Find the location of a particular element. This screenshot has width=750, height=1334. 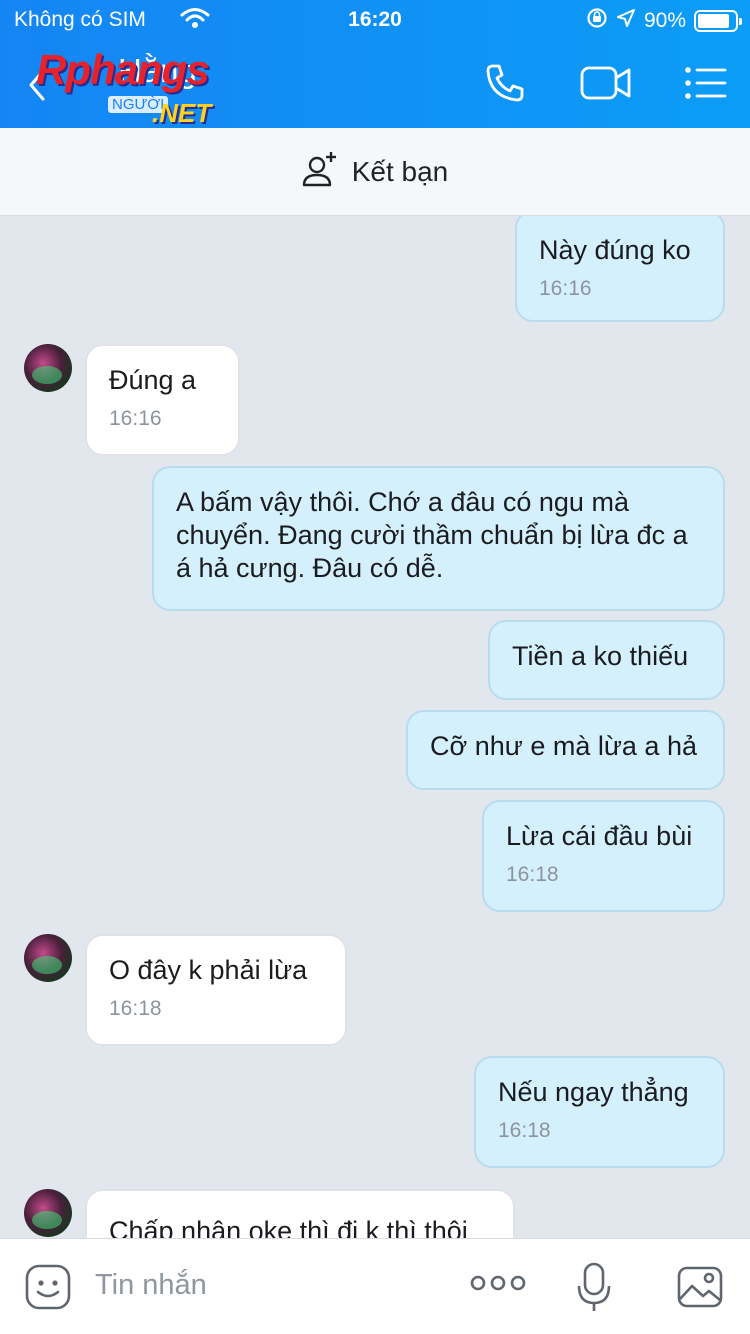

add-friend-icon is located at coordinates (320, 171).